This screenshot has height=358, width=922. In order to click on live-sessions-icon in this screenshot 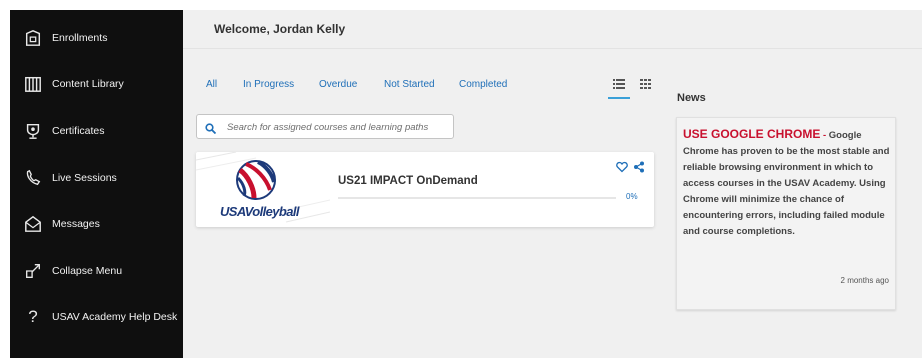, I will do `click(33, 178)`.